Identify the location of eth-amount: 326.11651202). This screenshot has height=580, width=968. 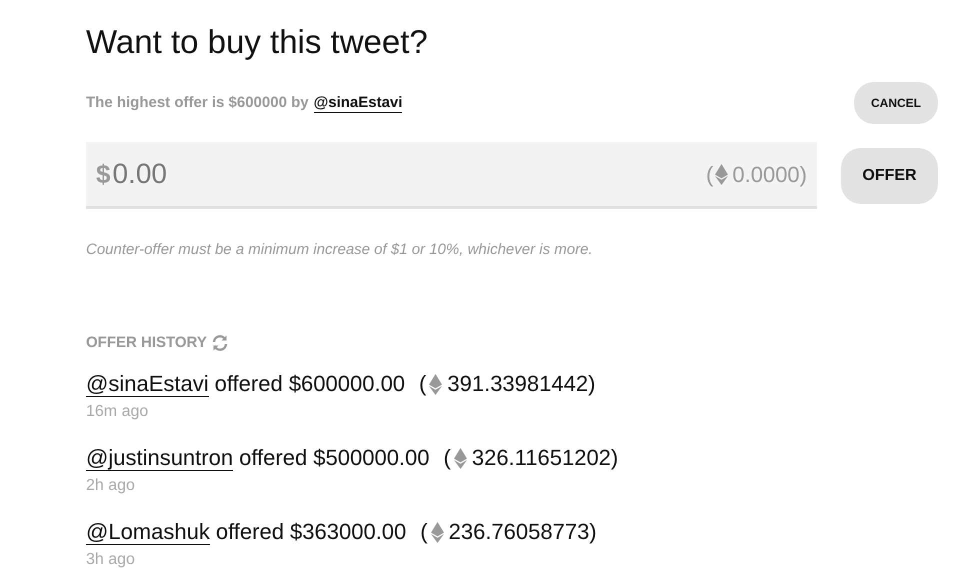
(545, 458).